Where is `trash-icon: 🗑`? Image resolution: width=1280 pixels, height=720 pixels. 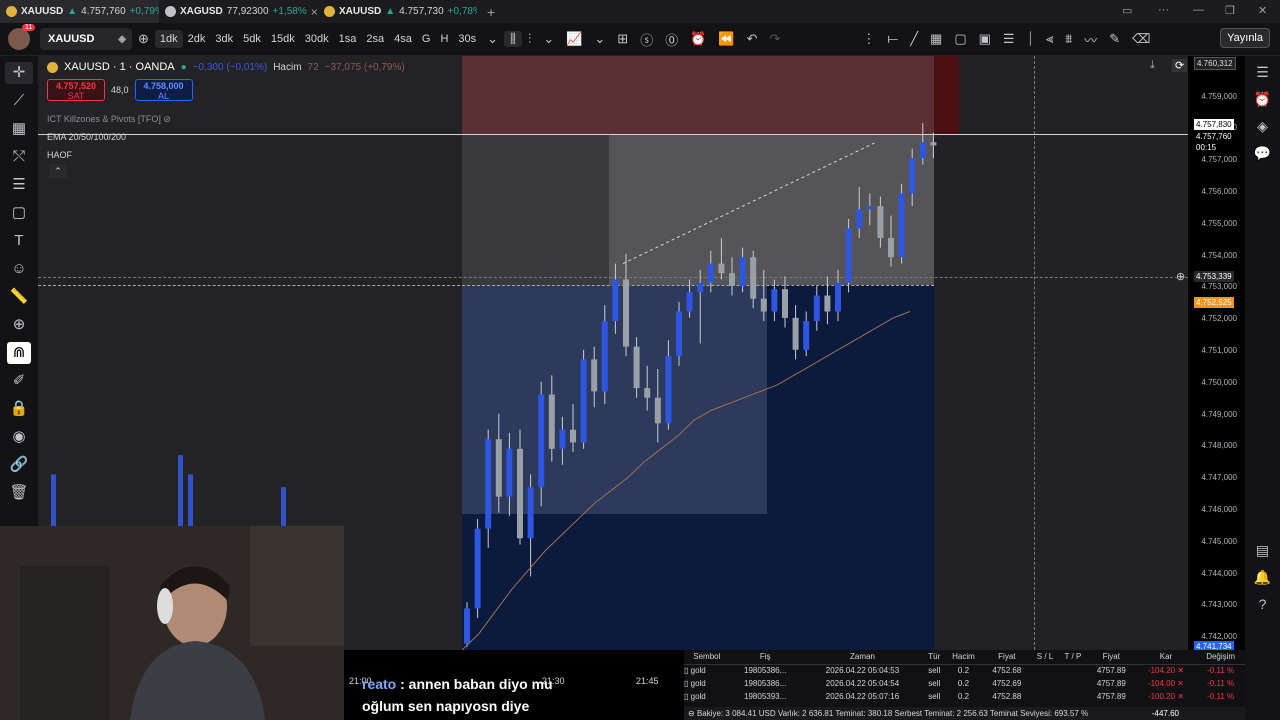 trash-icon: 🗑 is located at coordinates (18, 493).